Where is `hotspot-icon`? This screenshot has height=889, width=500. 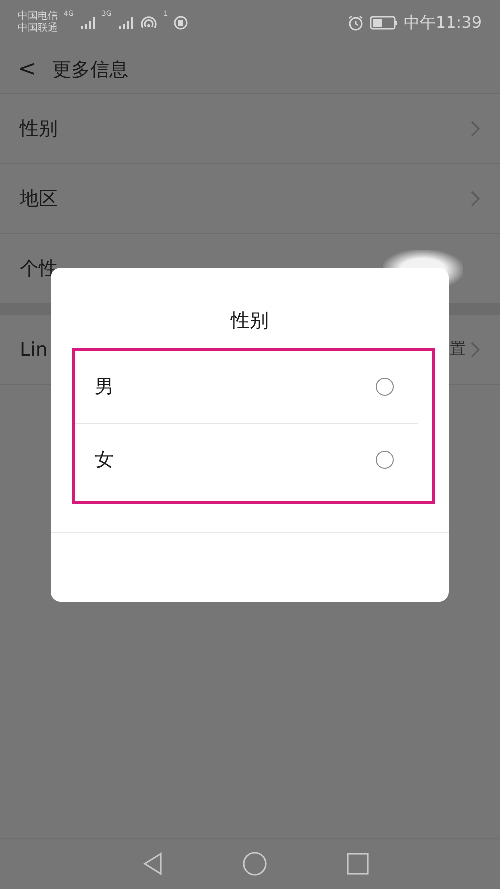 hotspot-icon is located at coordinates (149, 23).